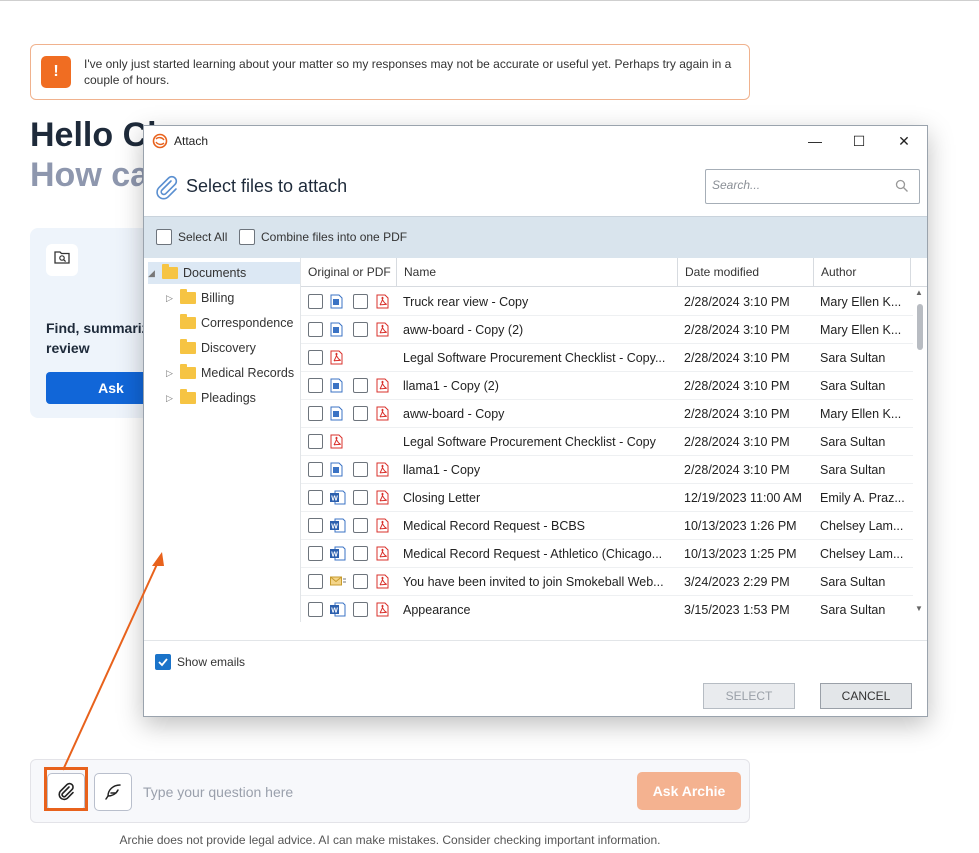 This screenshot has height=853, width=979. What do you see at coordinates (537, 272) in the screenshot?
I see `column-name: Name` at bounding box center [537, 272].